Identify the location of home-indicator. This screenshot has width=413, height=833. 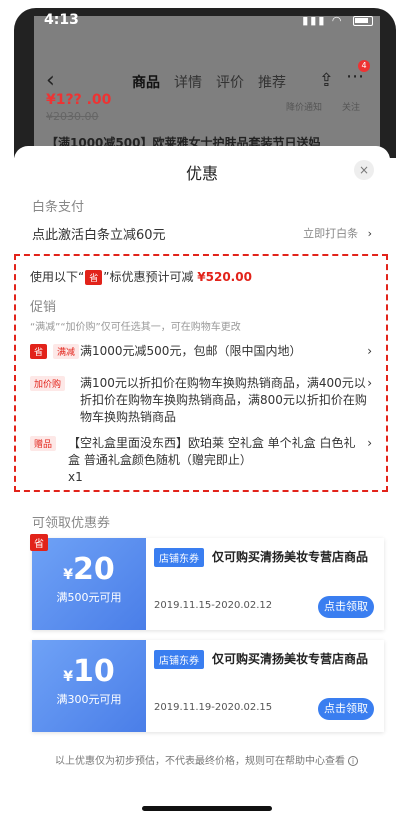
(207, 808).